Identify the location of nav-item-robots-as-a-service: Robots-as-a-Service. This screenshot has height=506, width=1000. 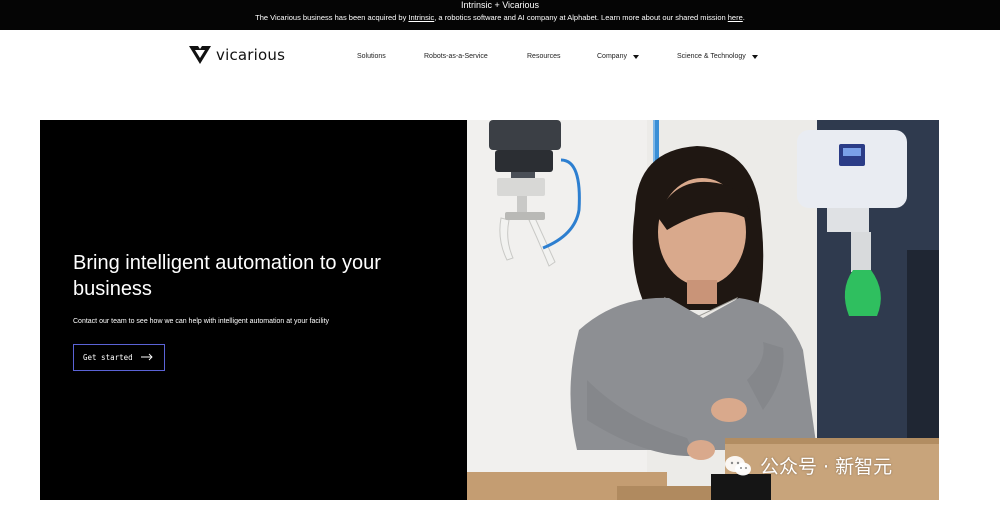
(456, 56).